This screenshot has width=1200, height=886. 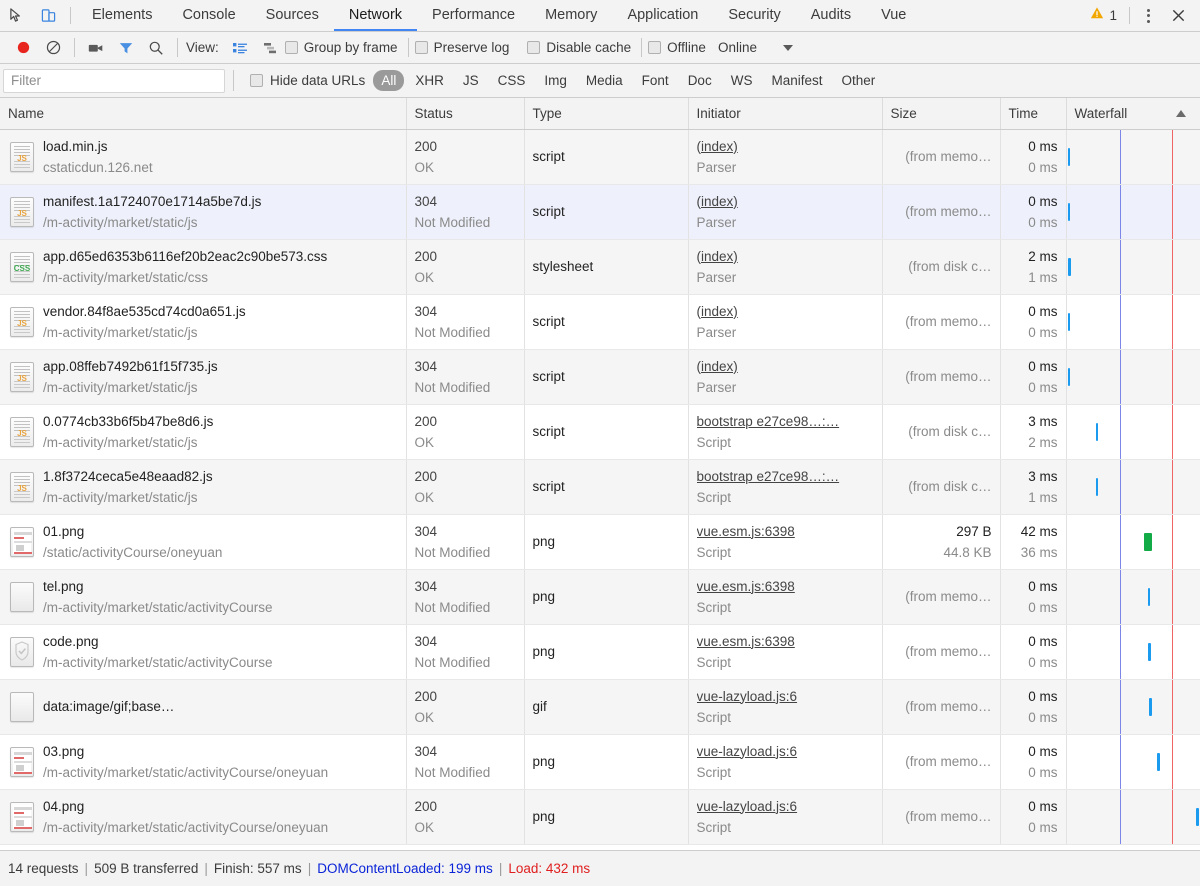 What do you see at coordinates (655, 80) in the screenshot?
I see `type-filter-font: Font` at bounding box center [655, 80].